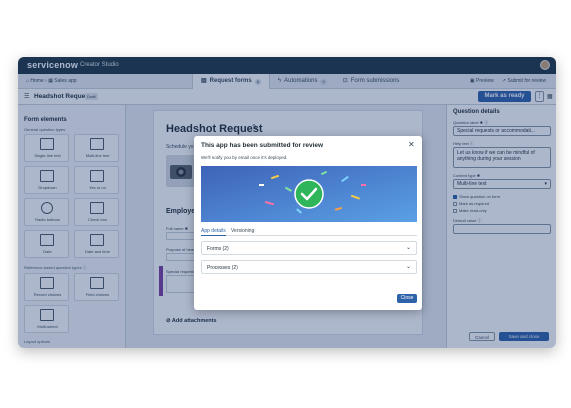 This screenshot has height=408, width=571. I want to click on success-illustration, so click(309, 194).